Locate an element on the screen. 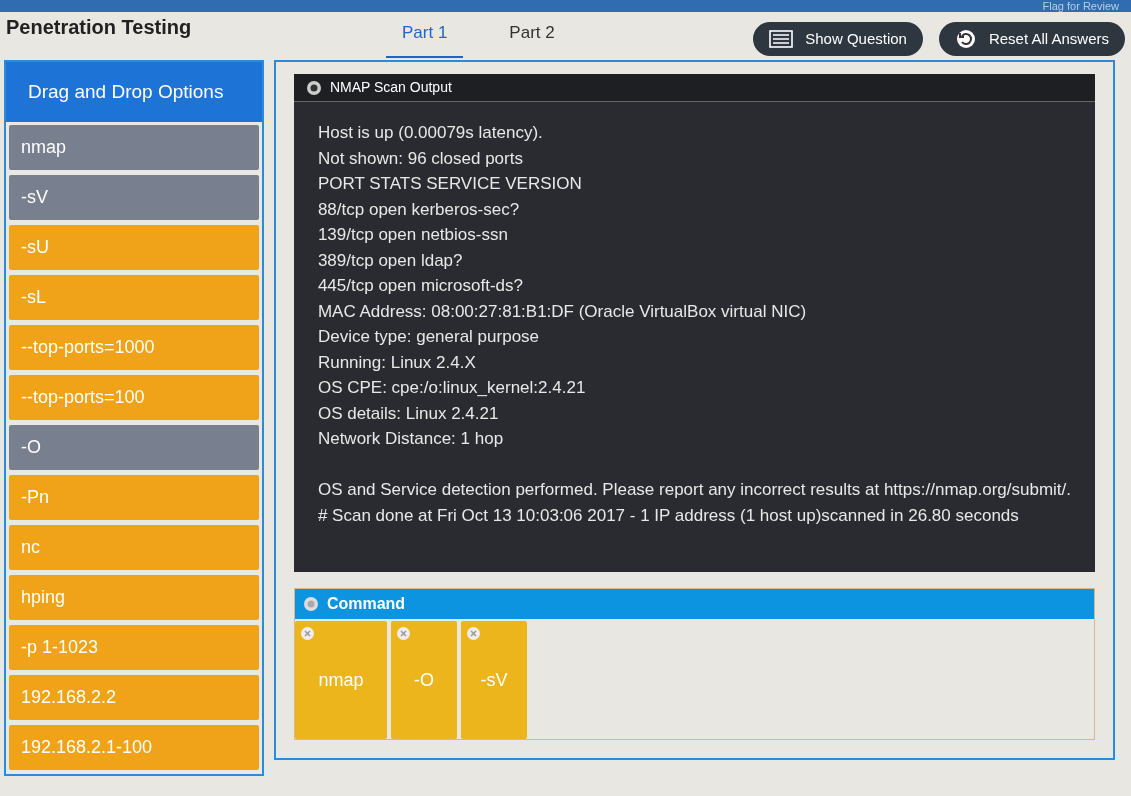 The height and width of the screenshot is (796, 1131). output-line: Host is up (0.00079s latency). is located at coordinates (430, 133).